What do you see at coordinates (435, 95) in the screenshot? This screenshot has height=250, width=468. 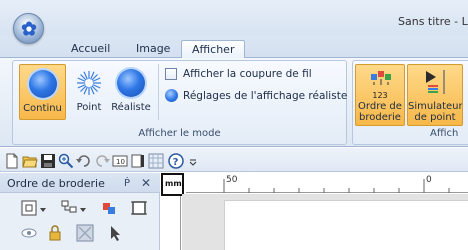 I see `simulateur-de-point-button: Simulateur de point` at bounding box center [435, 95].